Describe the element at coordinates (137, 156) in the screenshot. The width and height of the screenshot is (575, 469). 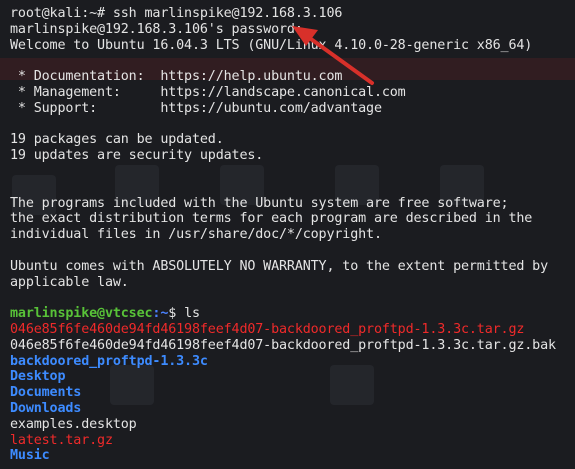
I see `terminal-line: 19 updates are security updates.` at that location.